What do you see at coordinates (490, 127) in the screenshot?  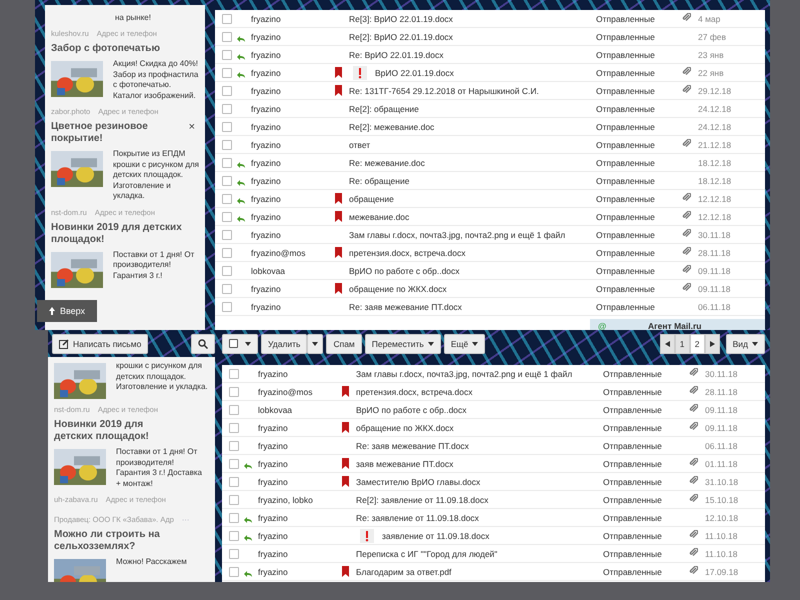 I see `message-row: fryazino Re[2]: межевание.doc Отправленные 24.12.18` at bounding box center [490, 127].